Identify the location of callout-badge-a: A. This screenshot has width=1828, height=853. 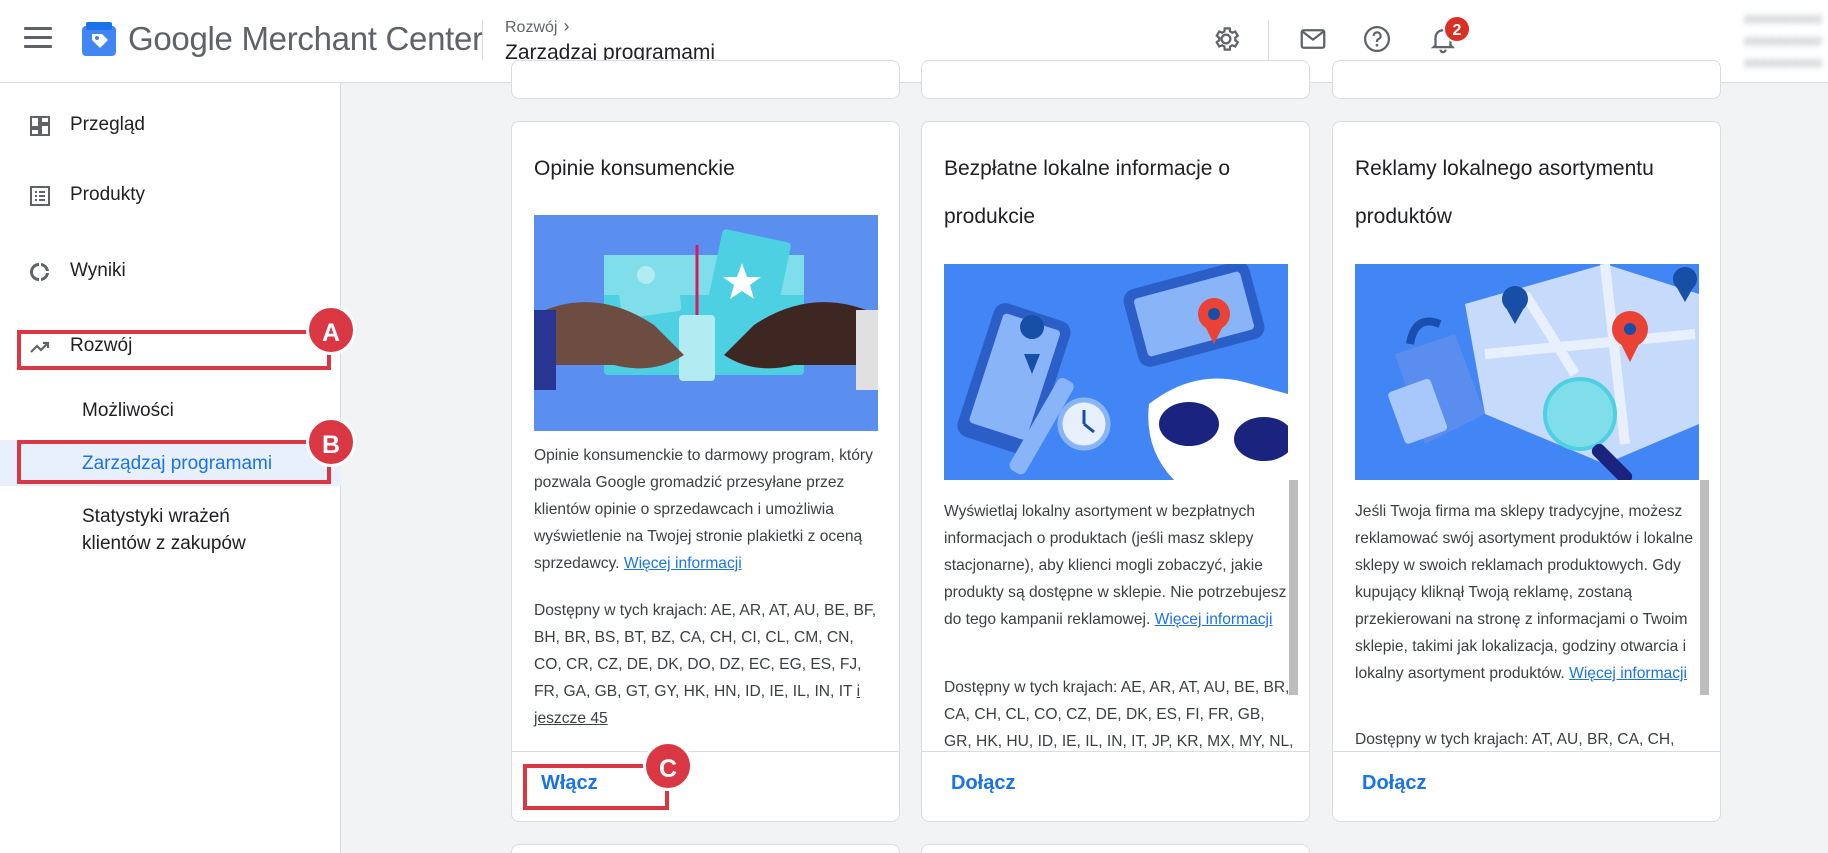
(331, 330).